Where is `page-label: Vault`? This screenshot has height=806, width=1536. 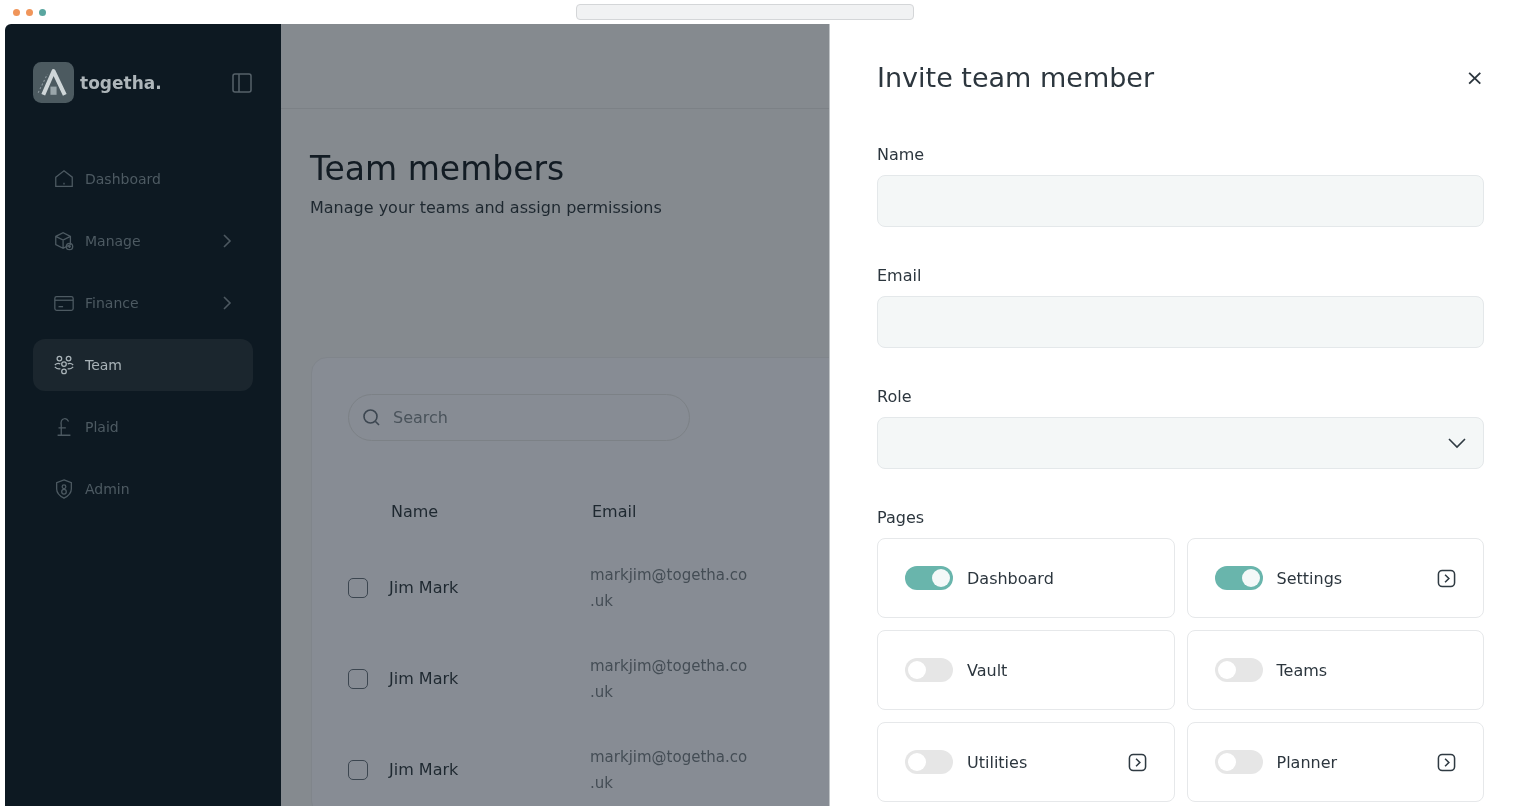
page-label: Vault is located at coordinates (988, 670).